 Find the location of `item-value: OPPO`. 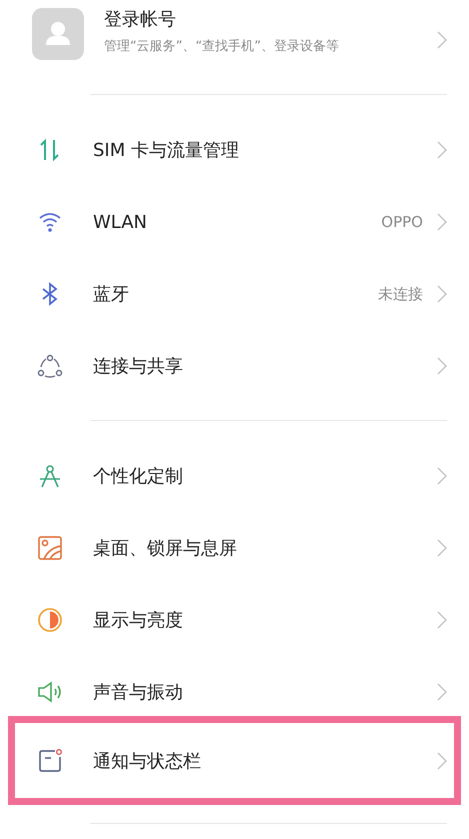

item-value: OPPO is located at coordinates (402, 222).